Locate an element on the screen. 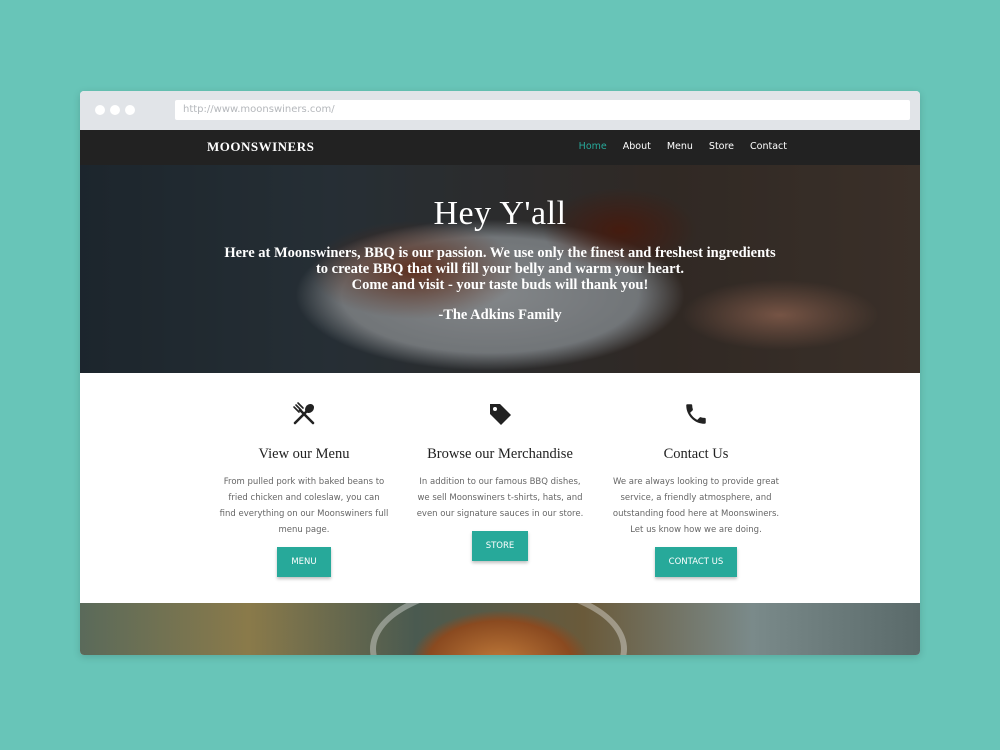  store-button: STORE is located at coordinates (500, 546).